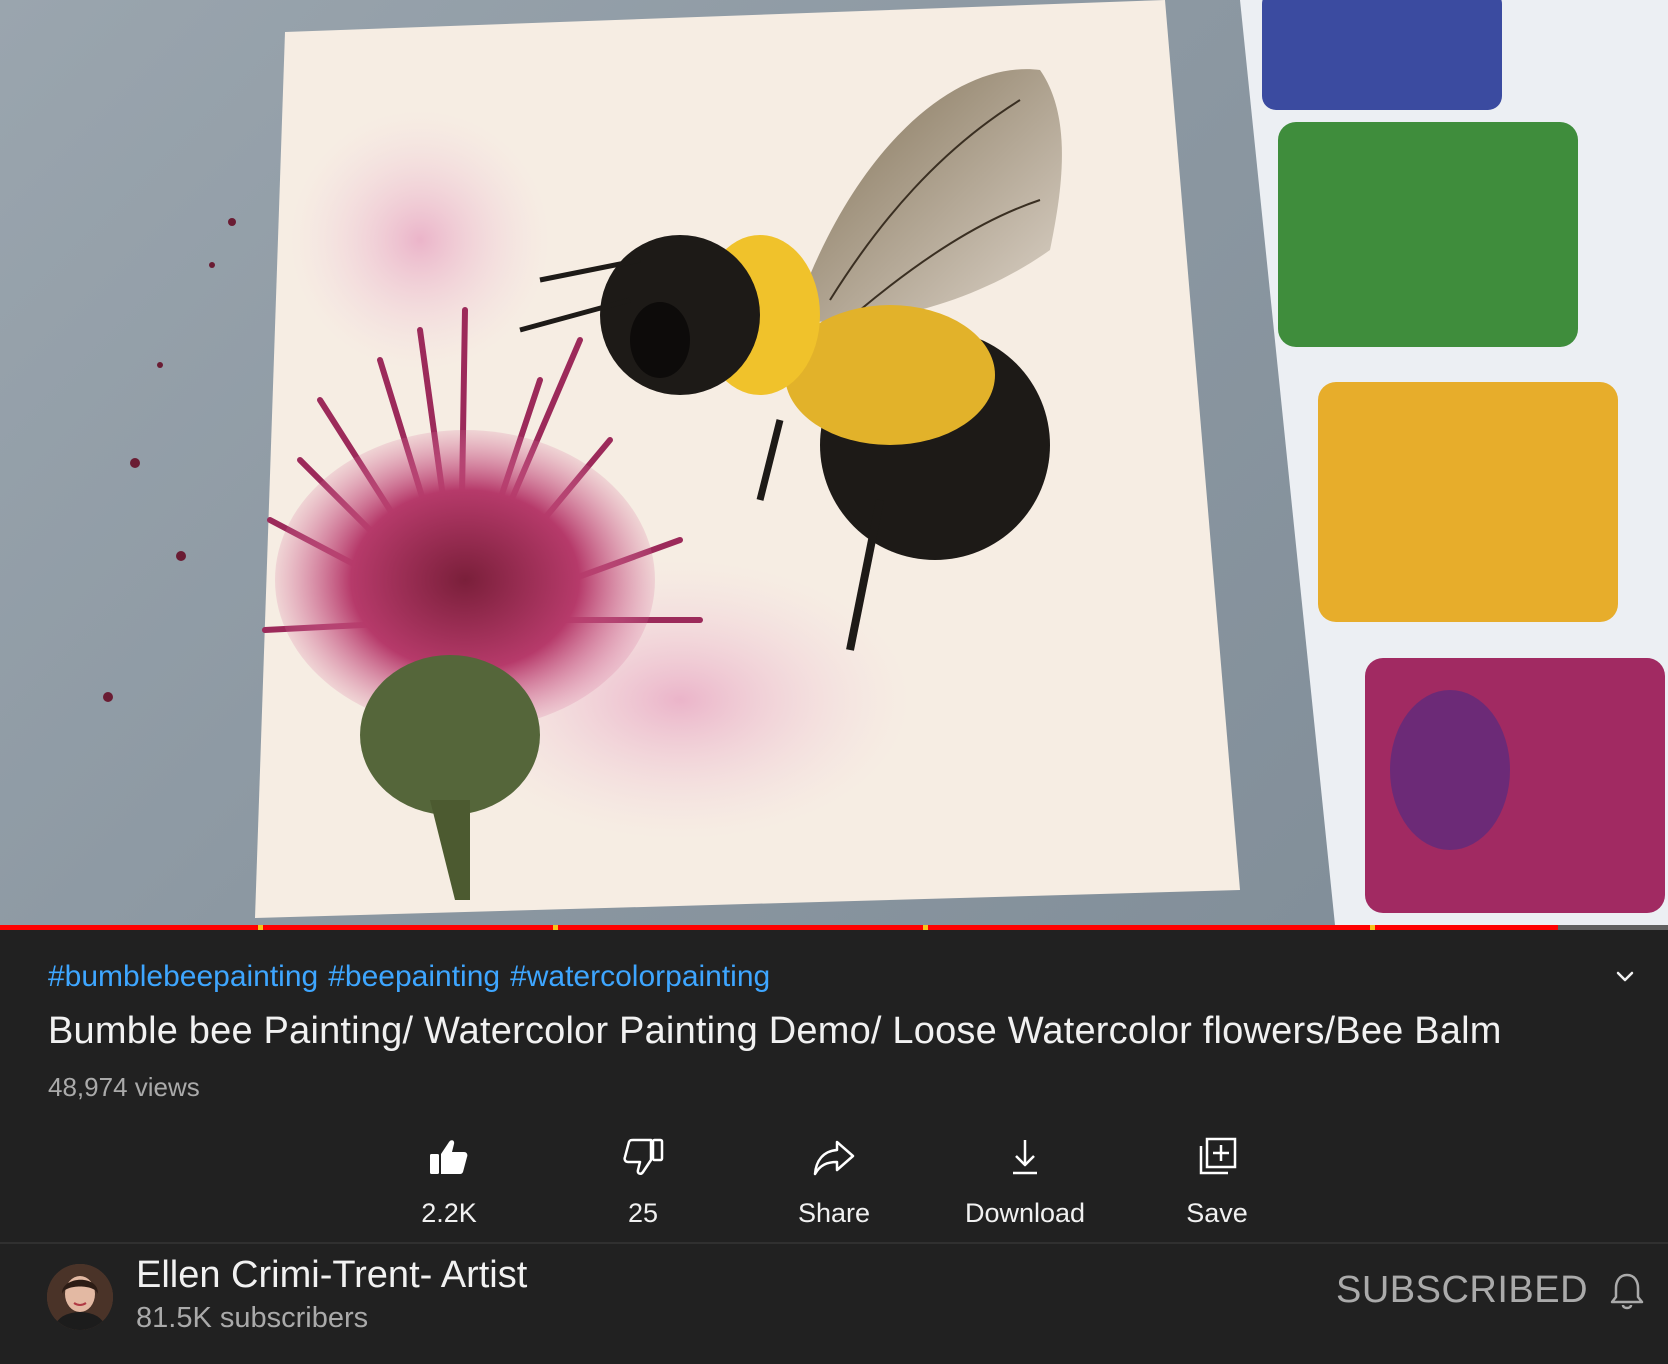 The height and width of the screenshot is (1364, 1668). What do you see at coordinates (834, 1158) in the screenshot?
I see `share-arrow-icon` at bounding box center [834, 1158].